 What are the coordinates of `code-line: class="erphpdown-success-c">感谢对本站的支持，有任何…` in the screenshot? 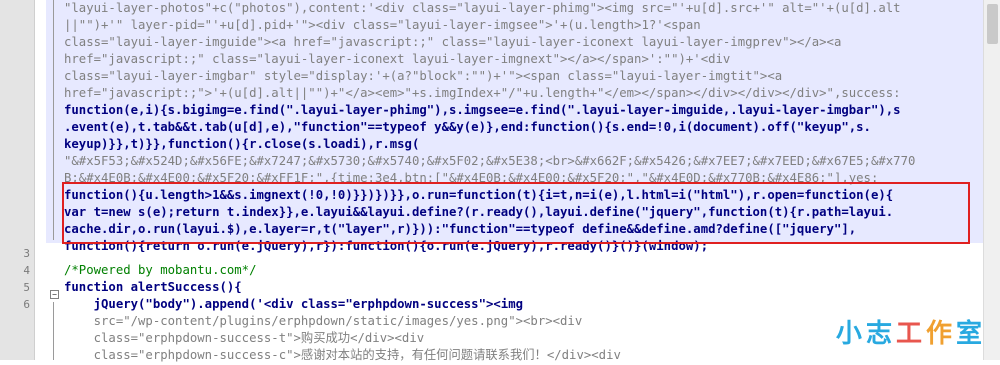 It's located at (342, 355).